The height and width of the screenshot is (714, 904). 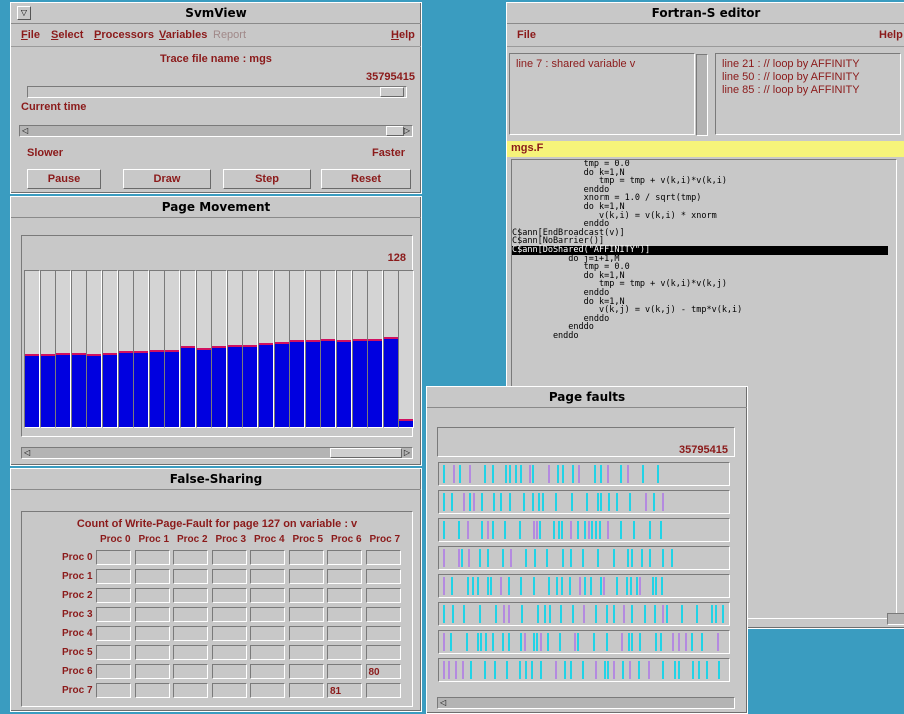 I want to click on speed-slider: ◁ ▷, so click(x=216, y=131).